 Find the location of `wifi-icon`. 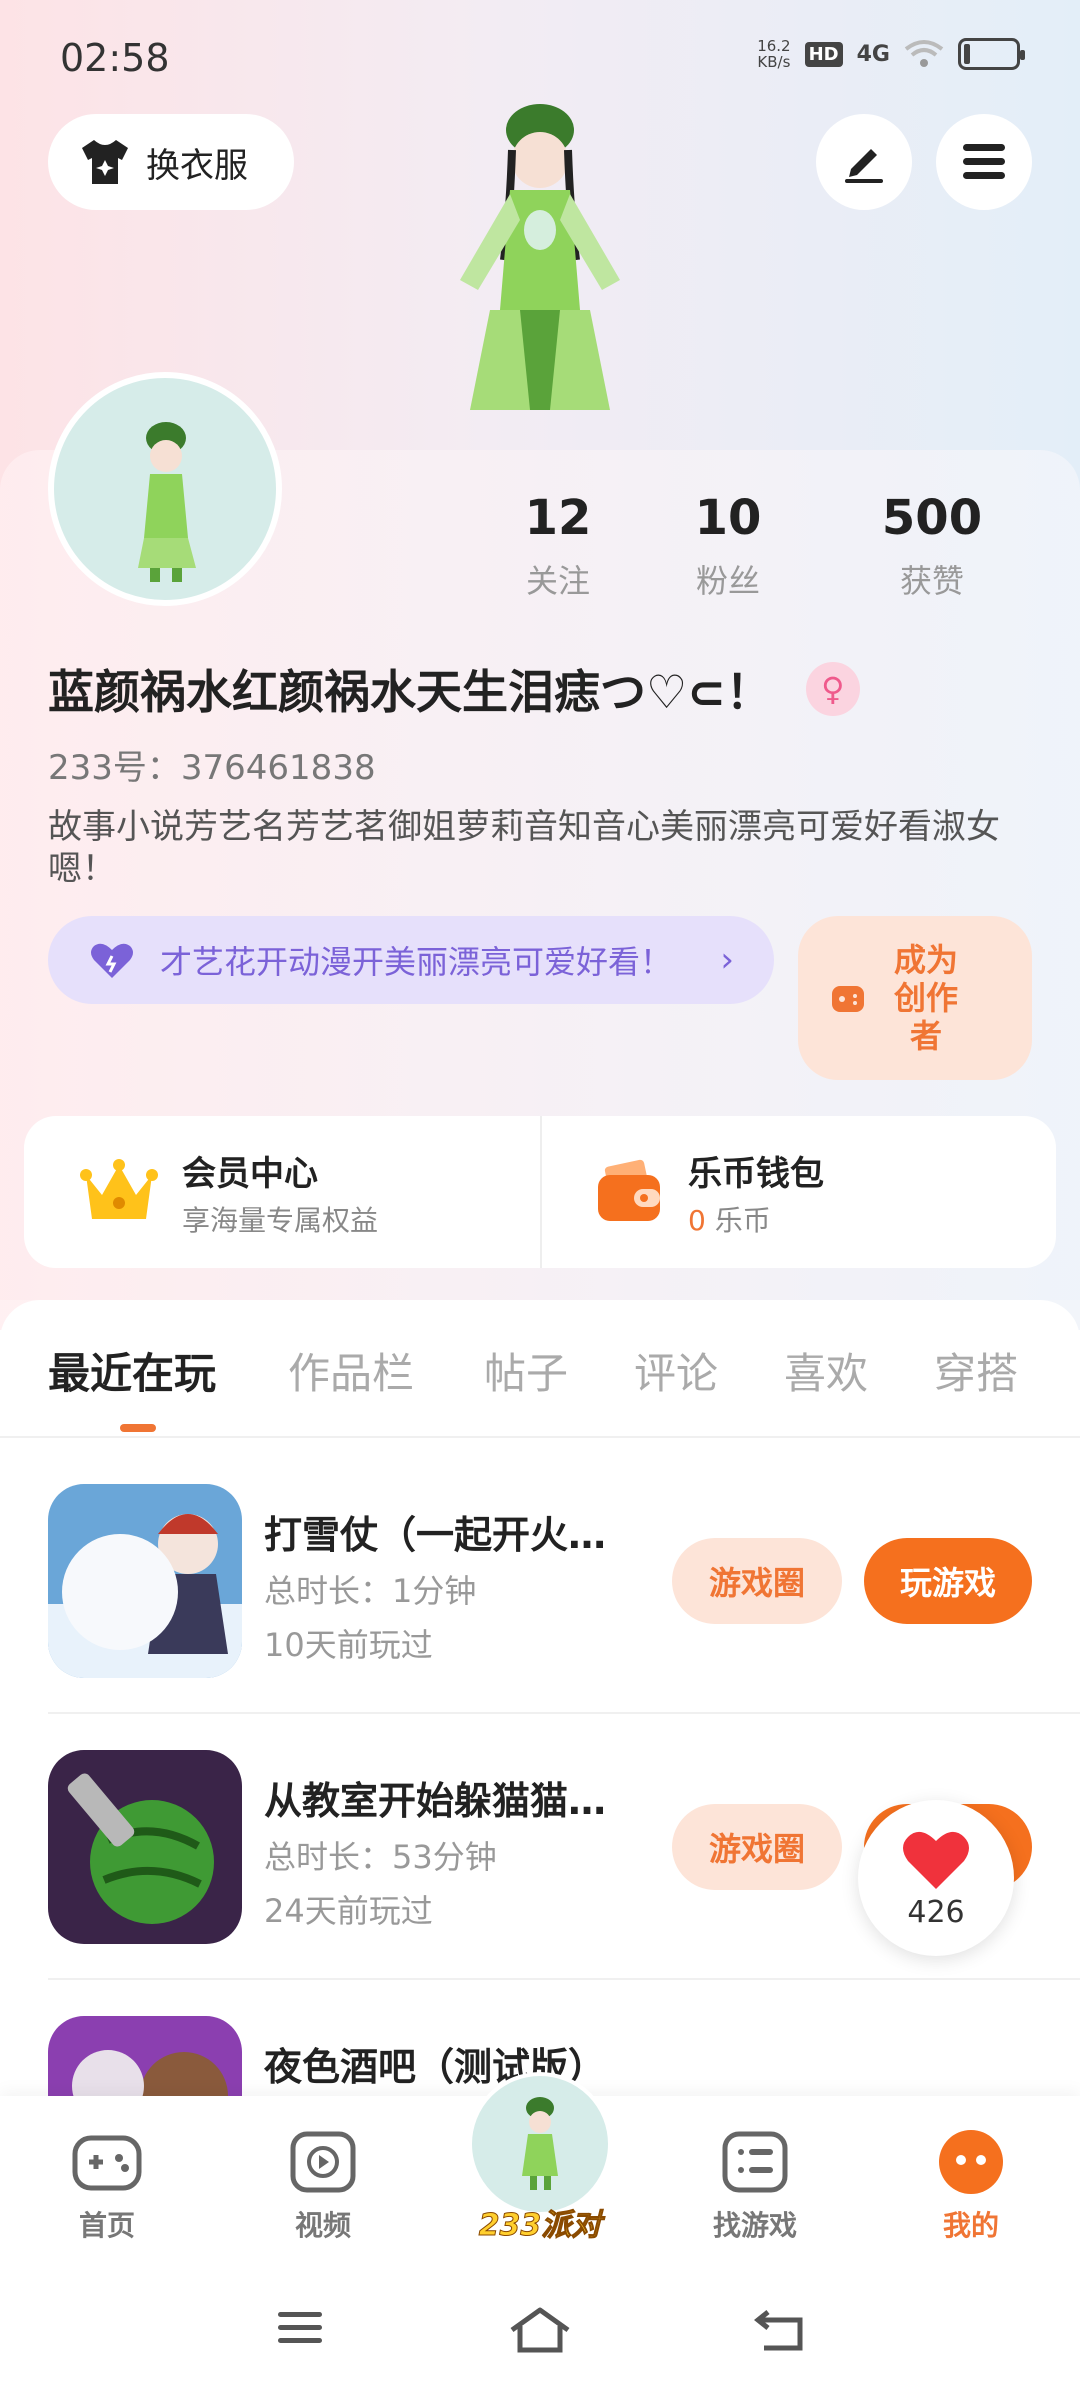

wifi-icon is located at coordinates (924, 53).